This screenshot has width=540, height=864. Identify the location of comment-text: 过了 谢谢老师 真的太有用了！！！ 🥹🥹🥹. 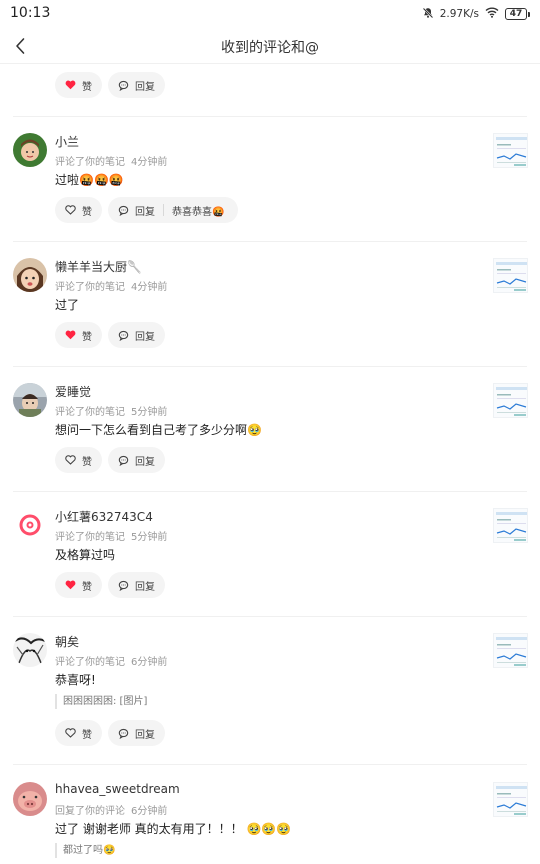
(173, 829).